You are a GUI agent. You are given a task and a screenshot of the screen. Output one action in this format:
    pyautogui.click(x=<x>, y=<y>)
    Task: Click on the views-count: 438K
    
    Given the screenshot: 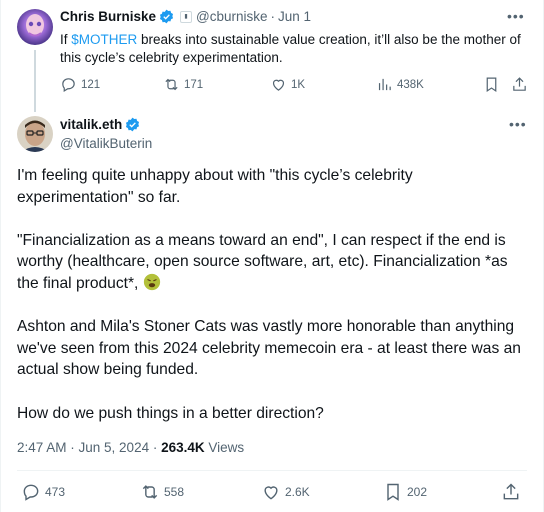 What is the action you would take?
    pyautogui.click(x=410, y=84)
    